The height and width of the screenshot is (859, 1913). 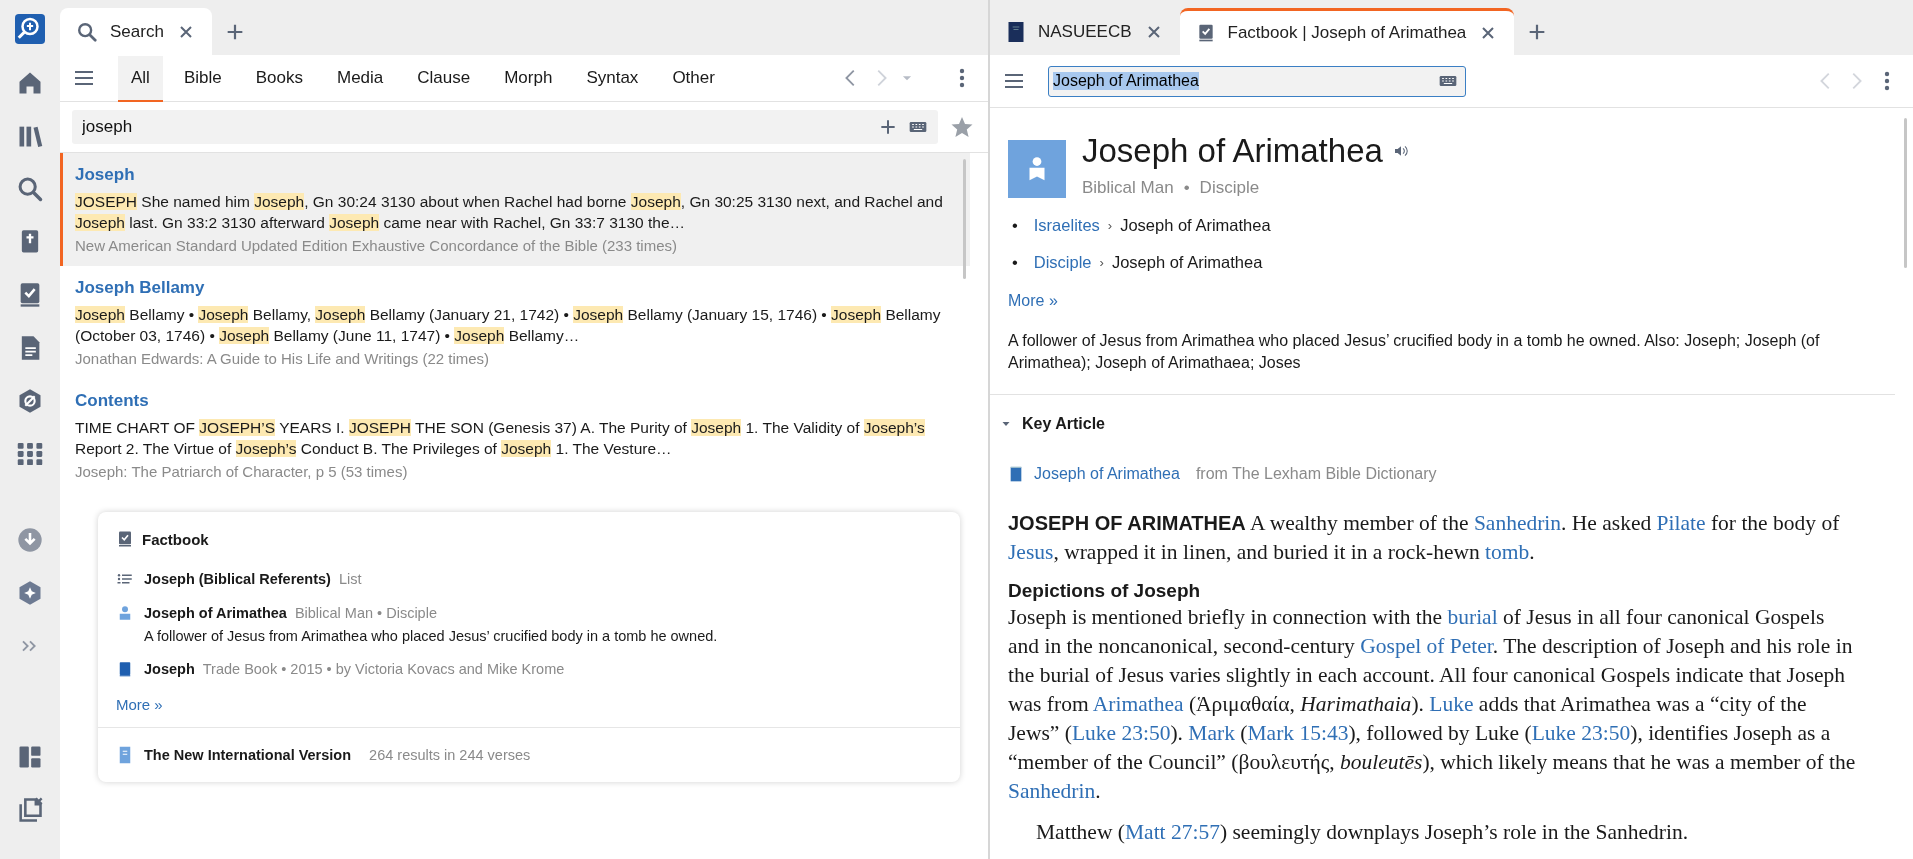 I want to click on clear-copies-icon, so click(x=30, y=810).